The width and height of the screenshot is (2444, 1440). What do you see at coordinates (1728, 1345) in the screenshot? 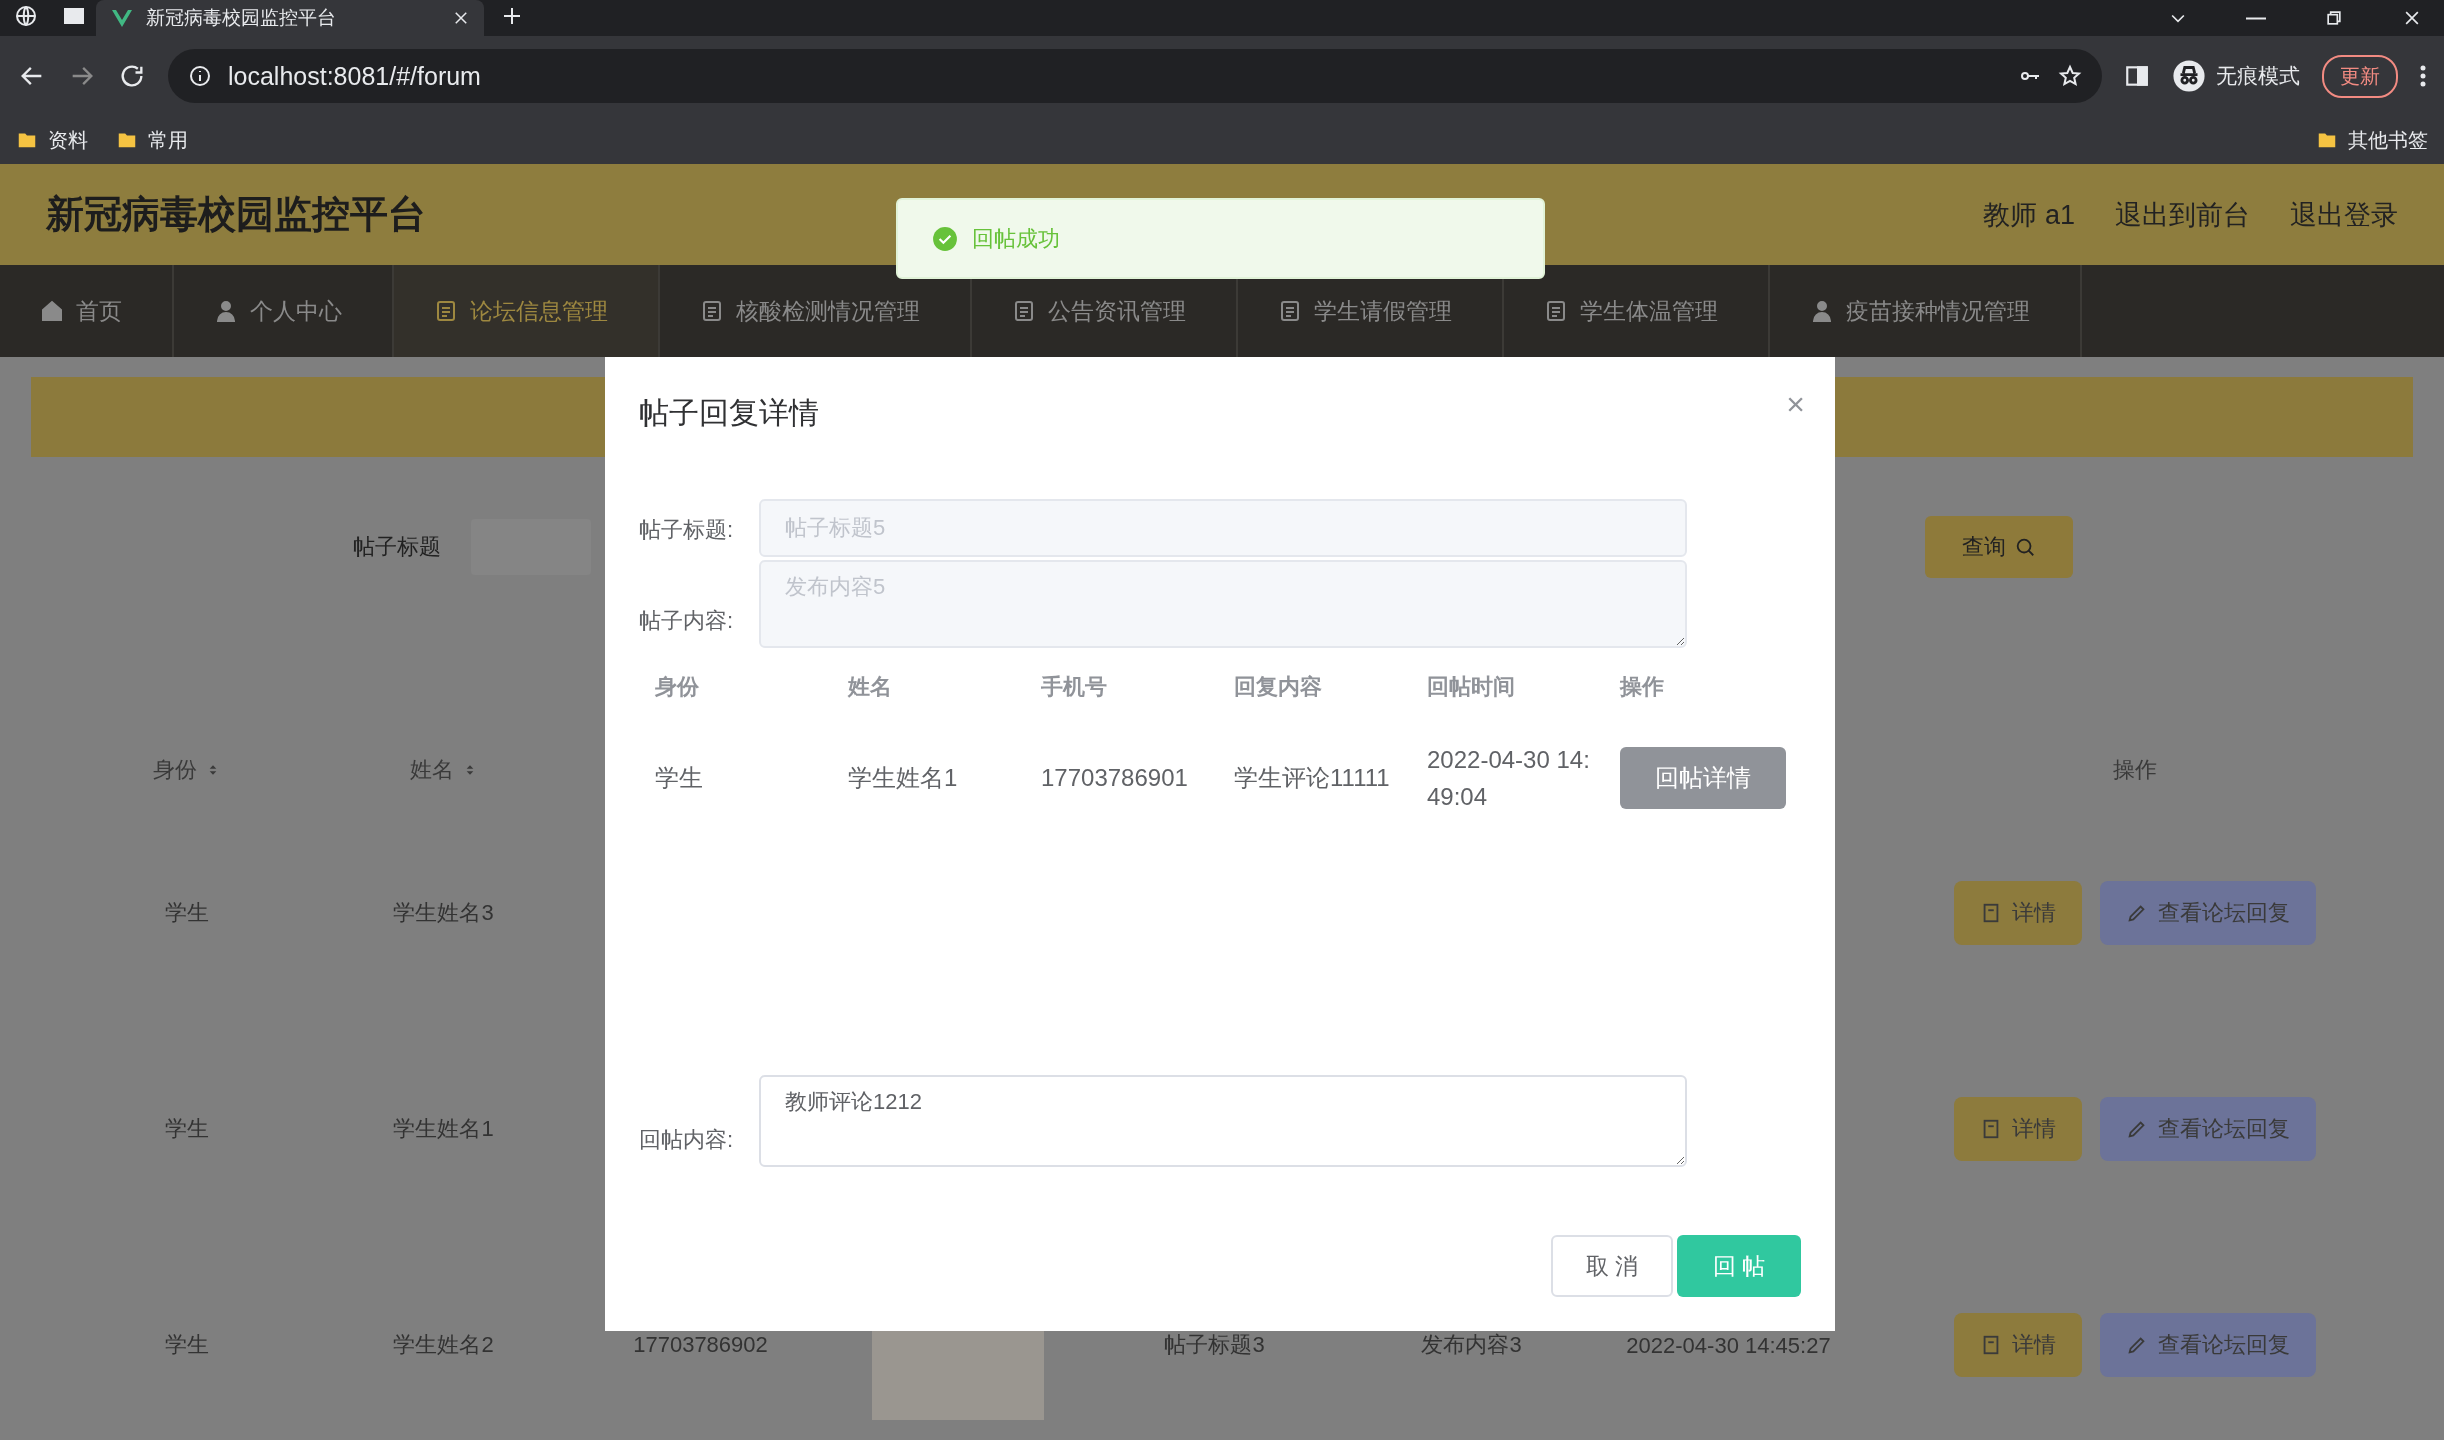
I see `table-cell-text: 2022-04-30 14:45:27` at bounding box center [1728, 1345].